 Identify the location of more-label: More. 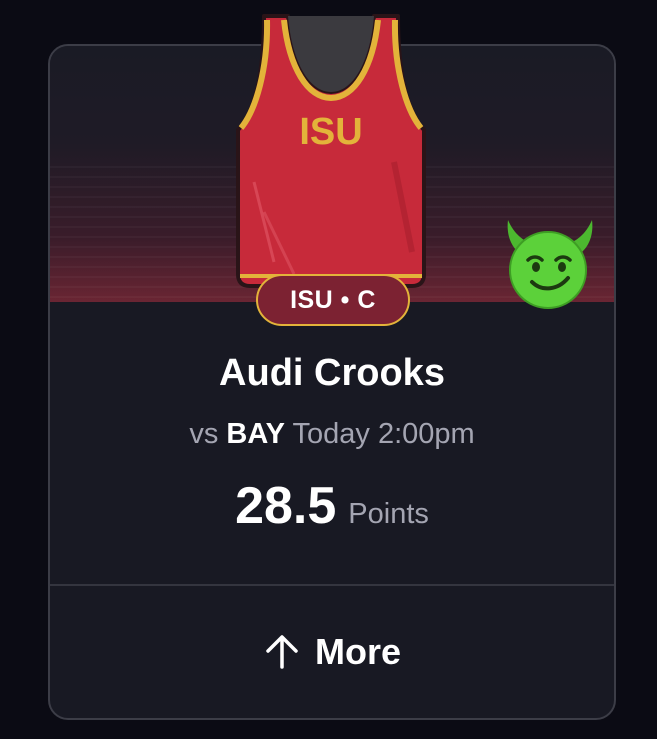
(357, 651).